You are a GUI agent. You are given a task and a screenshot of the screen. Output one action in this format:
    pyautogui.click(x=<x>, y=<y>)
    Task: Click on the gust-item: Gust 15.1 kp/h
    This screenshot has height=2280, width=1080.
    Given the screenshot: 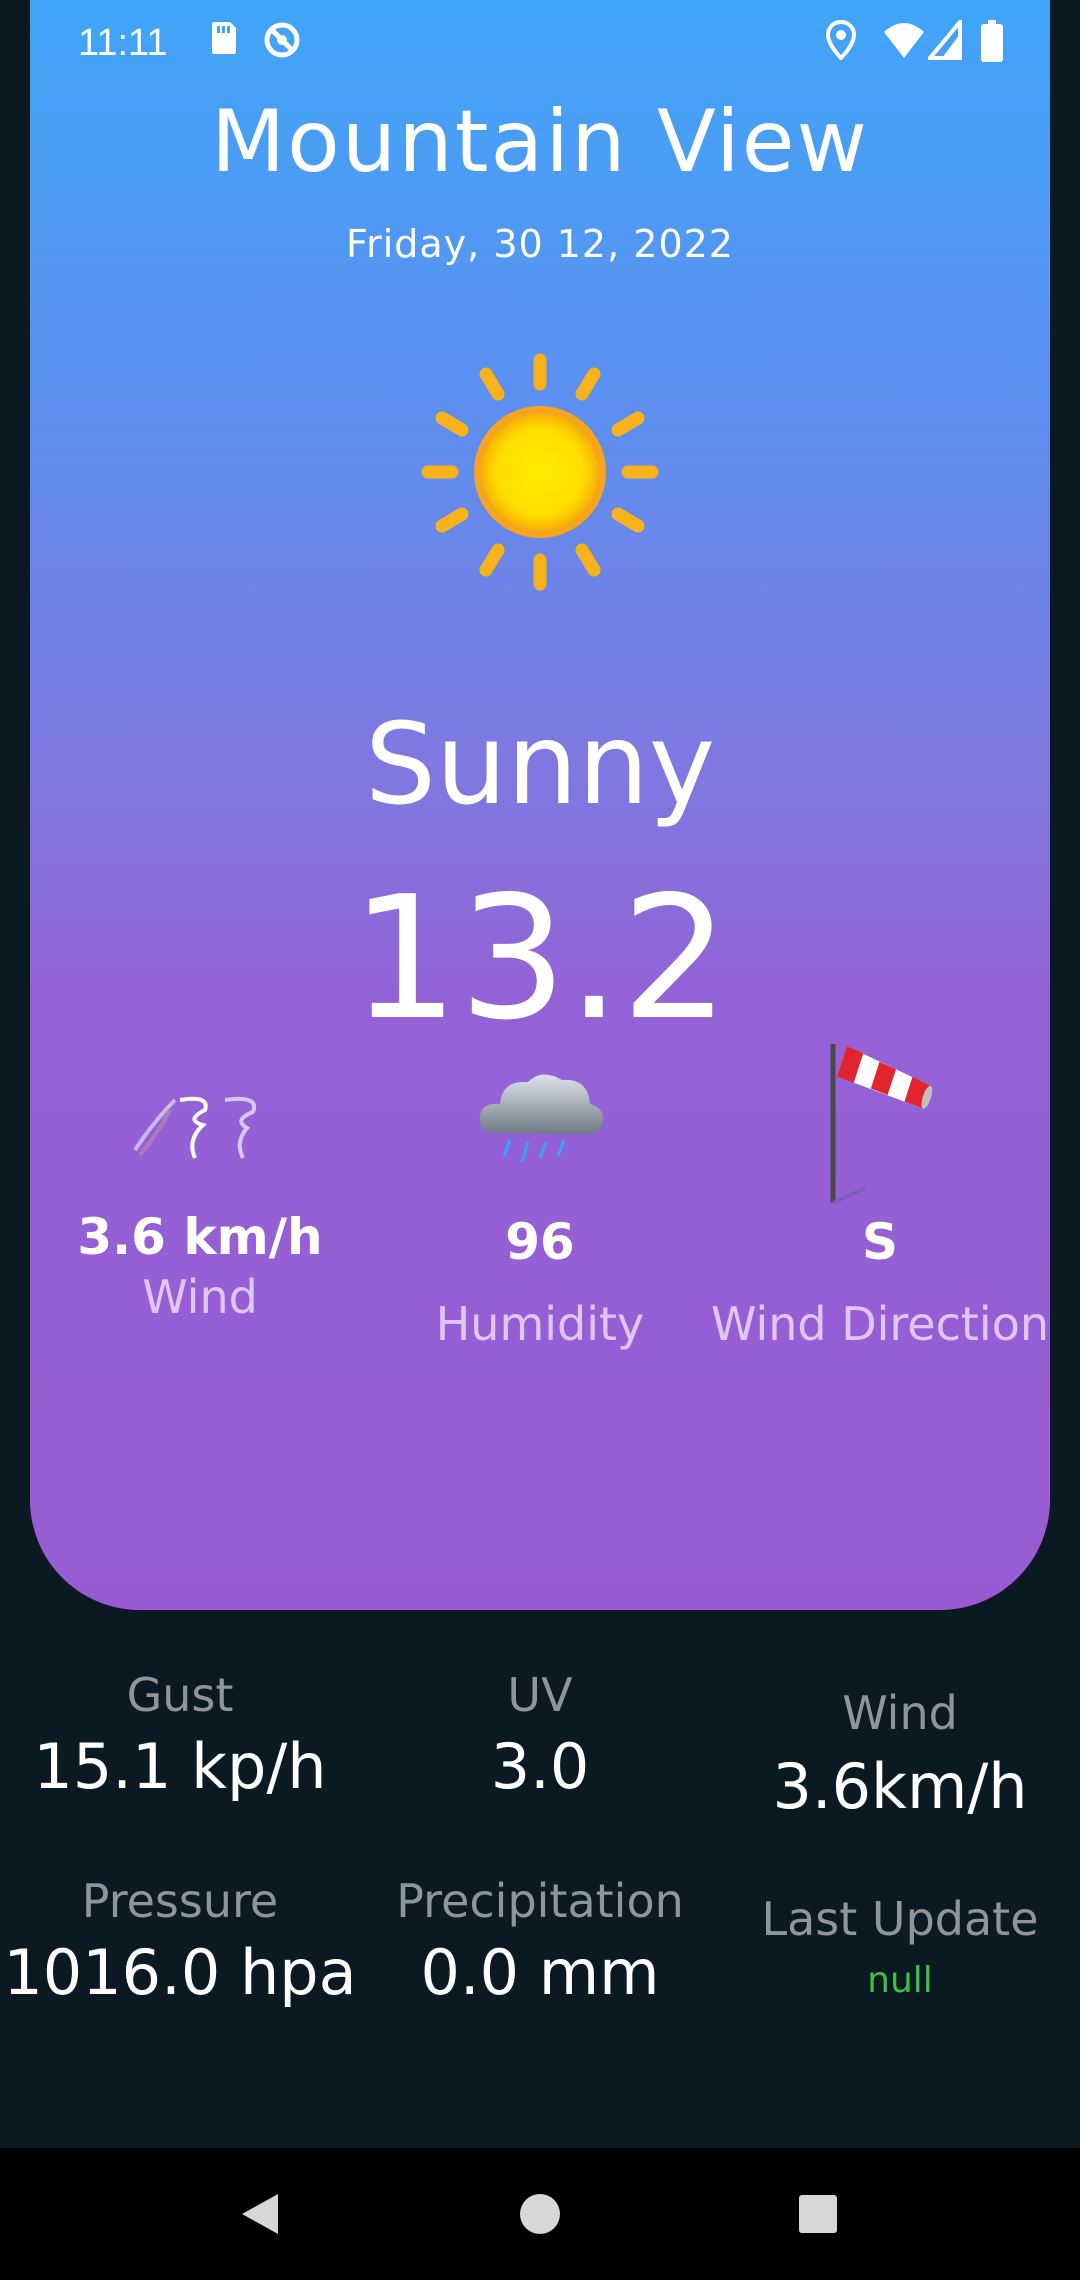 What is the action you would take?
    pyautogui.click(x=180, y=1735)
    